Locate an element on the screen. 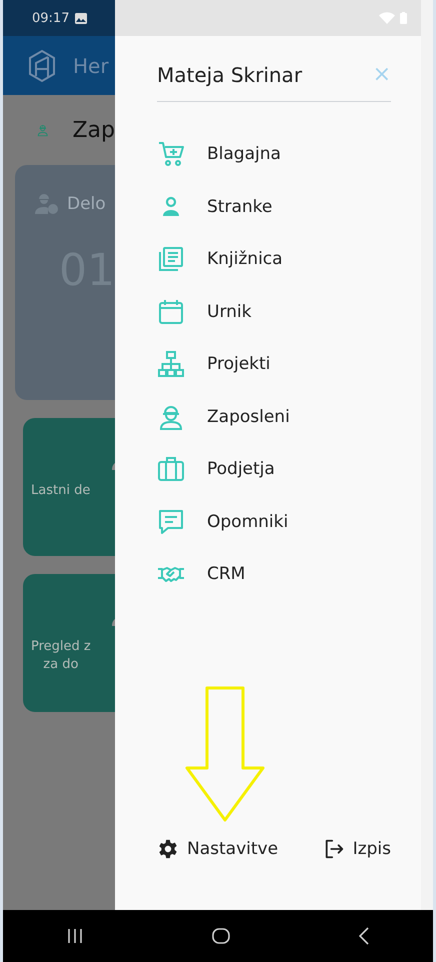  hierarchy-icon is located at coordinates (171, 364).